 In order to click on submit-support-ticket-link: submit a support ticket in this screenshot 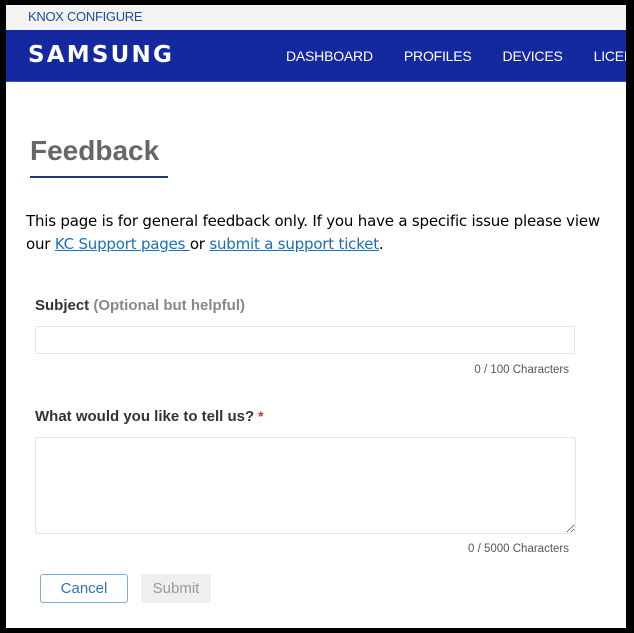, I will do `click(294, 244)`.